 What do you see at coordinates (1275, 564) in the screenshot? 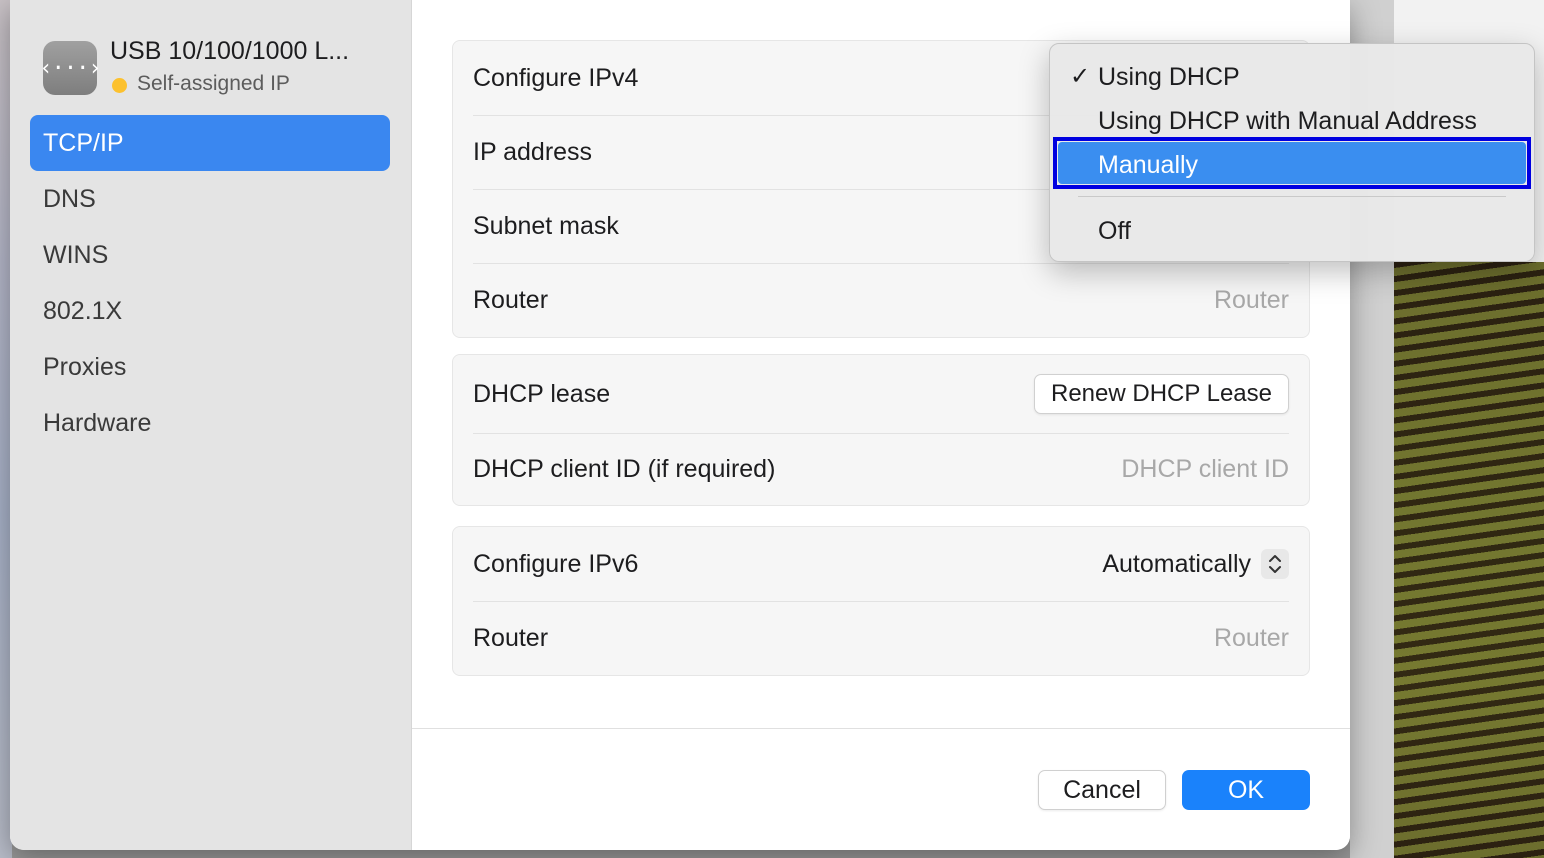
I see `chevron-up-down-icon` at bounding box center [1275, 564].